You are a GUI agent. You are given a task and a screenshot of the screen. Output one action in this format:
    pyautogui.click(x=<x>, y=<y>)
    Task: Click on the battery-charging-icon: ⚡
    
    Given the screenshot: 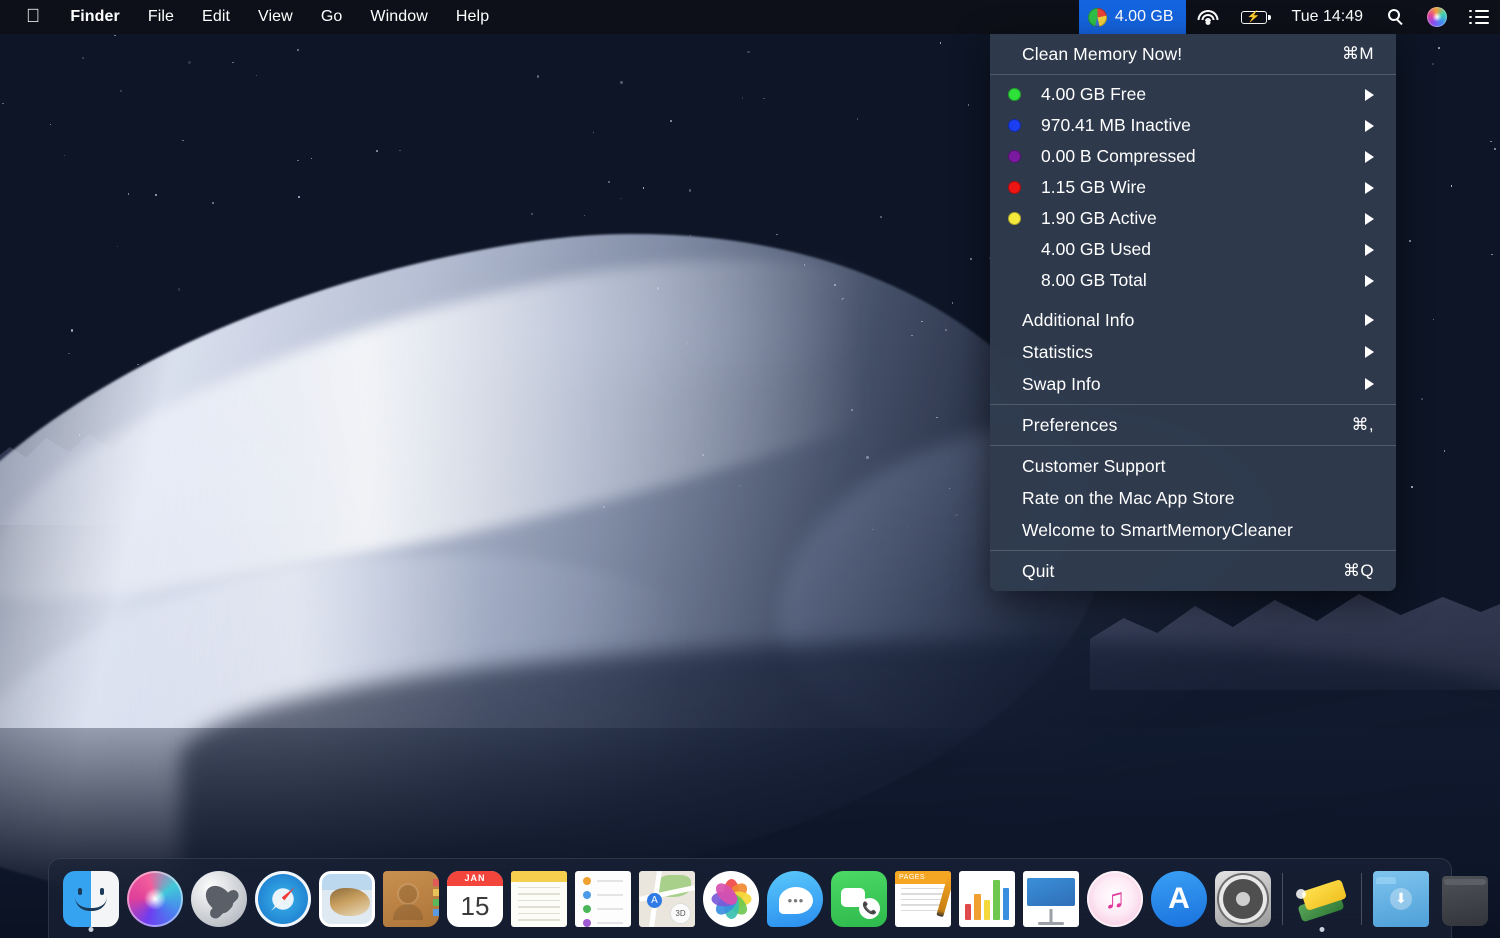 What is the action you would take?
    pyautogui.click(x=1255, y=17)
    